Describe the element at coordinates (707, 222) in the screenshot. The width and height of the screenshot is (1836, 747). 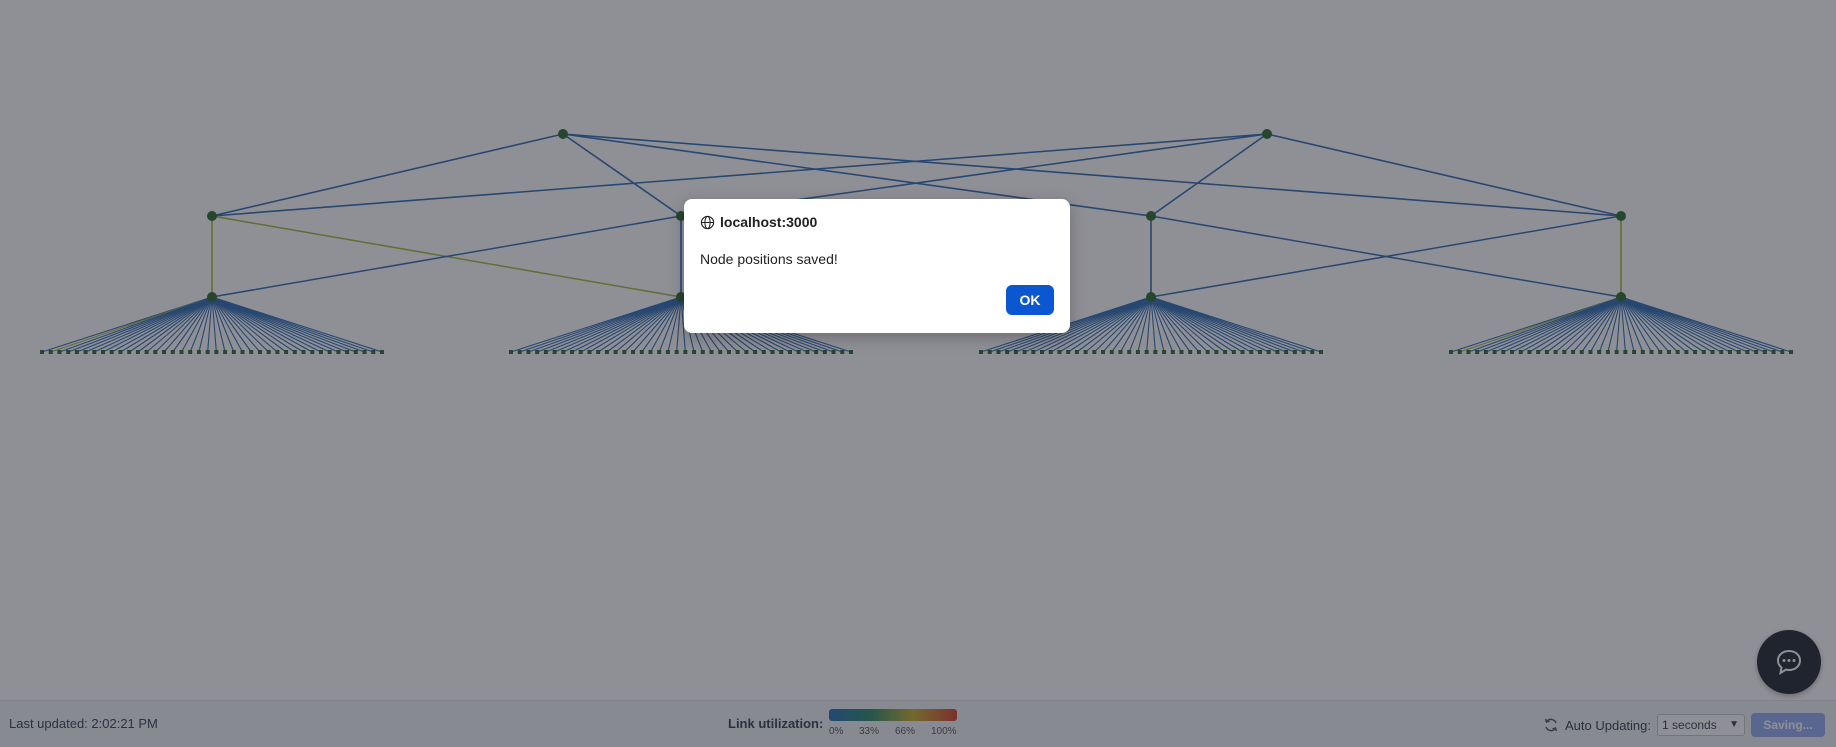
I see `globe-icon` at that location.